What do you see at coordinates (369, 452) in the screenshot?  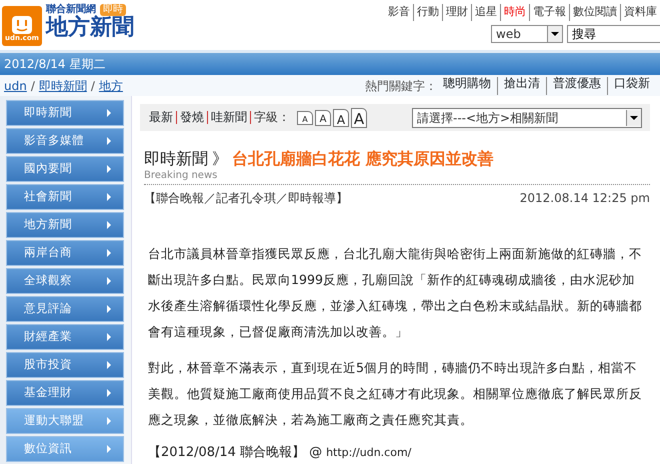 I see `source-link: http://udn.com/` at bounding box center [369, 452].